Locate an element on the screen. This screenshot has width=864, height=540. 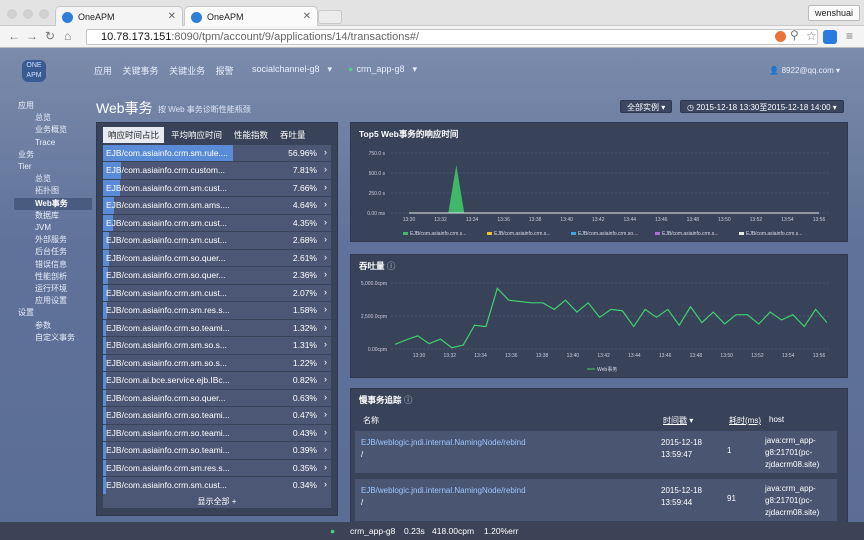
transaction-row: EJB/com.asiainfo.crm.so.teami... 0.43% › is located at coordinates (217, 433).